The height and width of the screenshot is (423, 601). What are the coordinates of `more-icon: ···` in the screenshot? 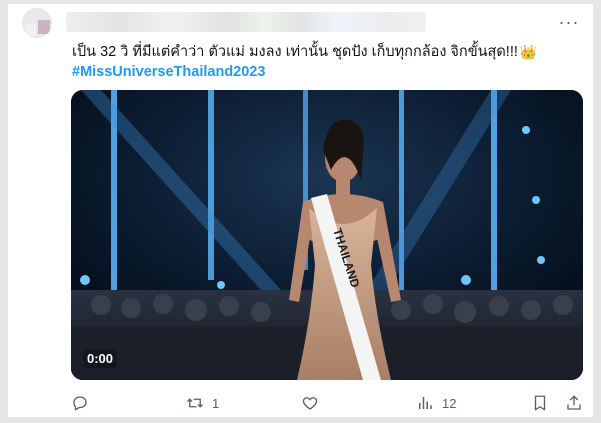 It's located at (569, 22).